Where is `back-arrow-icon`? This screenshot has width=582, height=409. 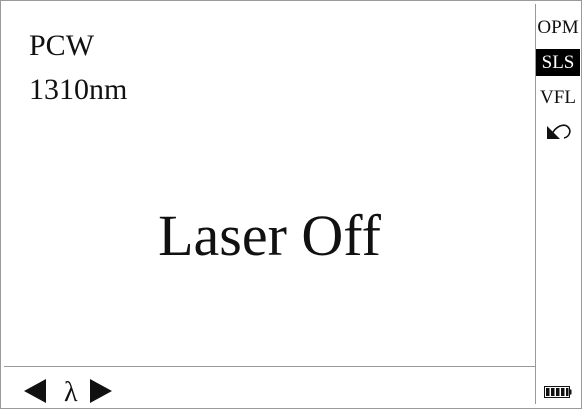 back-arrow-icon is located at coordinates (559, 131).